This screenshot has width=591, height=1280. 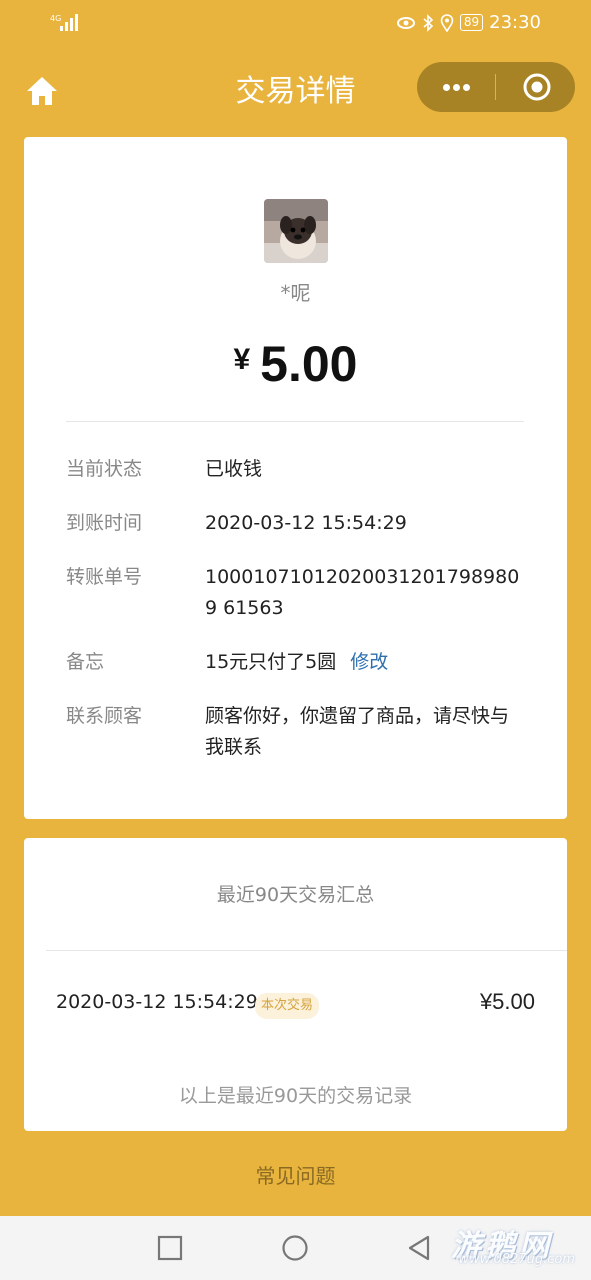 I want to click on watermark-url: www.0827ug.com, so click(x=516, y=1259).